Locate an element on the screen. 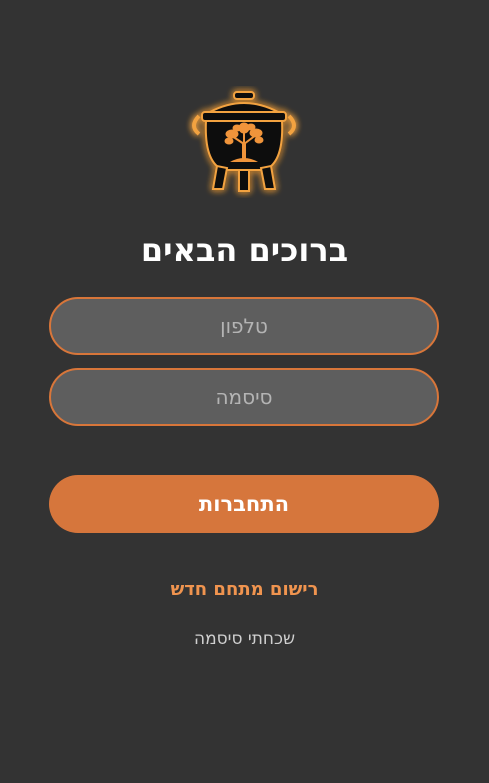 The width and height of the screenshot is (489, 783). page-title: ברוכים הבאים is located at coordinates (244, 250).